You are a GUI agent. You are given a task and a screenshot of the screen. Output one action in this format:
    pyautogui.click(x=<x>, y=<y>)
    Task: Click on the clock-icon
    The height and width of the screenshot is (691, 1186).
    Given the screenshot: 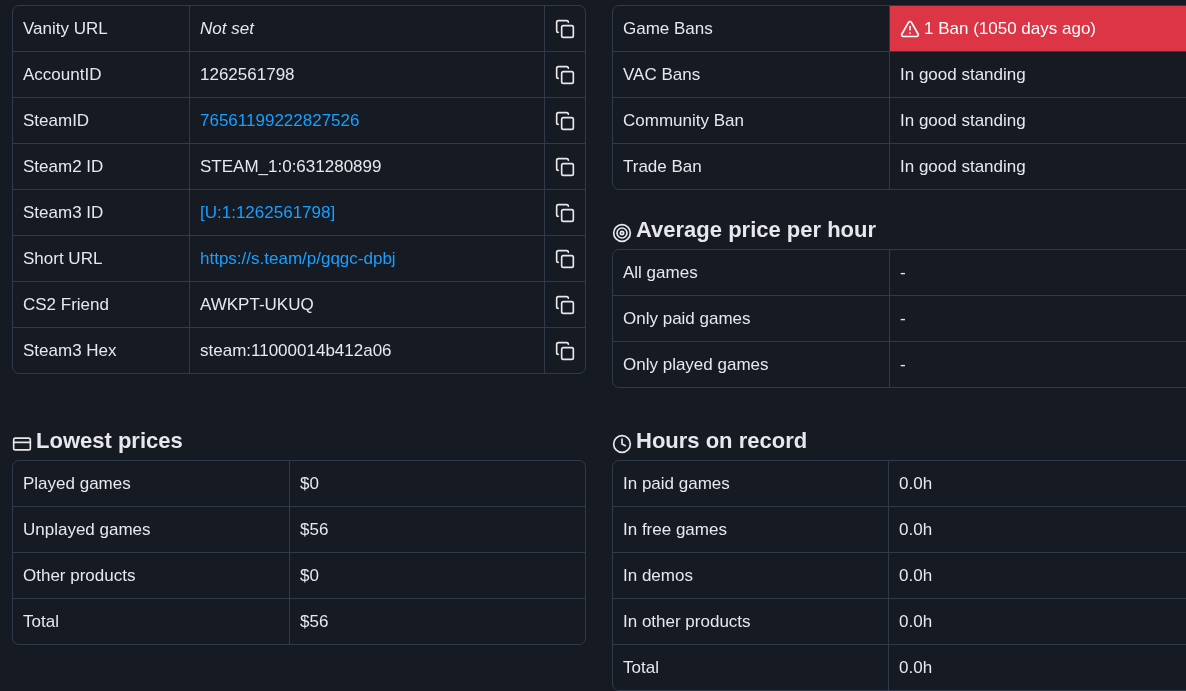 What is the action you would take?
    pyautogui.click(x=622, y=444)
    